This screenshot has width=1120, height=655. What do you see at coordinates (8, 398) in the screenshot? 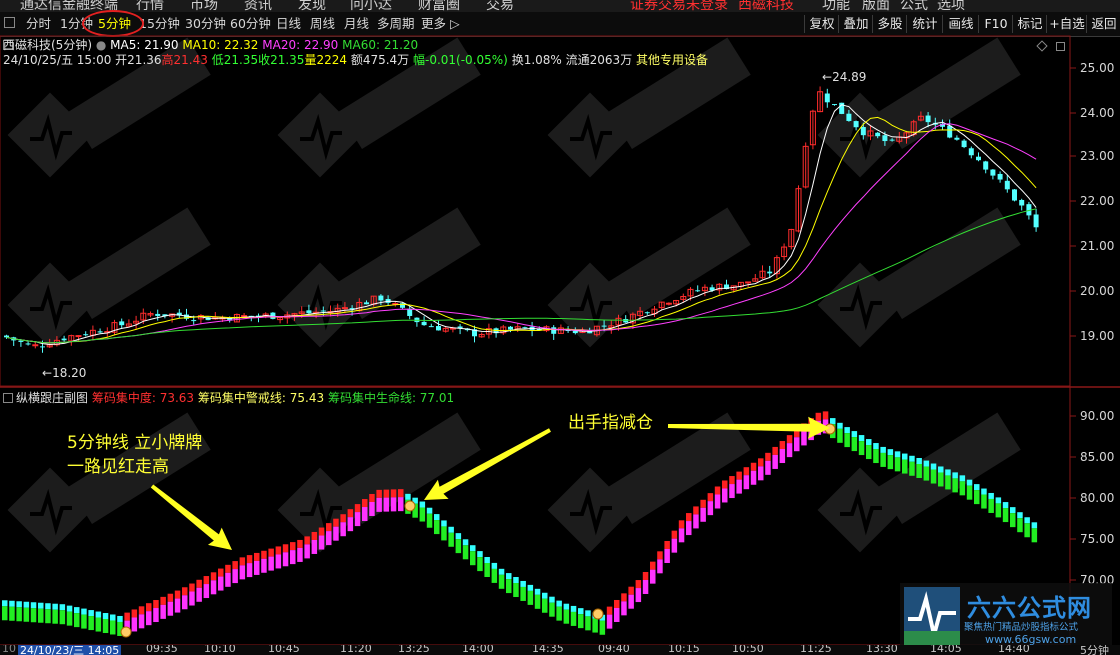
I see `sub-chart-toggle-icon` at bounding box center [8, 398].